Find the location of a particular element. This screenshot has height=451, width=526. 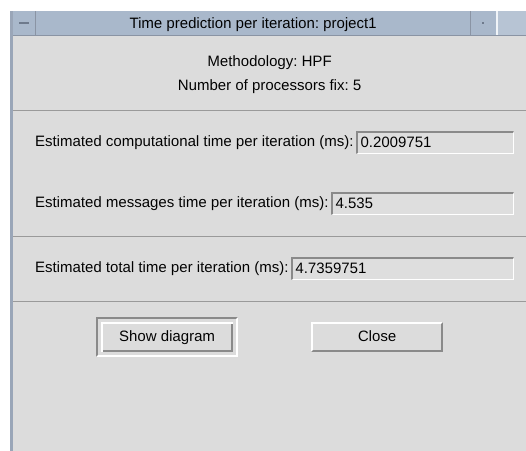

maximize-button is located at coordinates (511, 23).